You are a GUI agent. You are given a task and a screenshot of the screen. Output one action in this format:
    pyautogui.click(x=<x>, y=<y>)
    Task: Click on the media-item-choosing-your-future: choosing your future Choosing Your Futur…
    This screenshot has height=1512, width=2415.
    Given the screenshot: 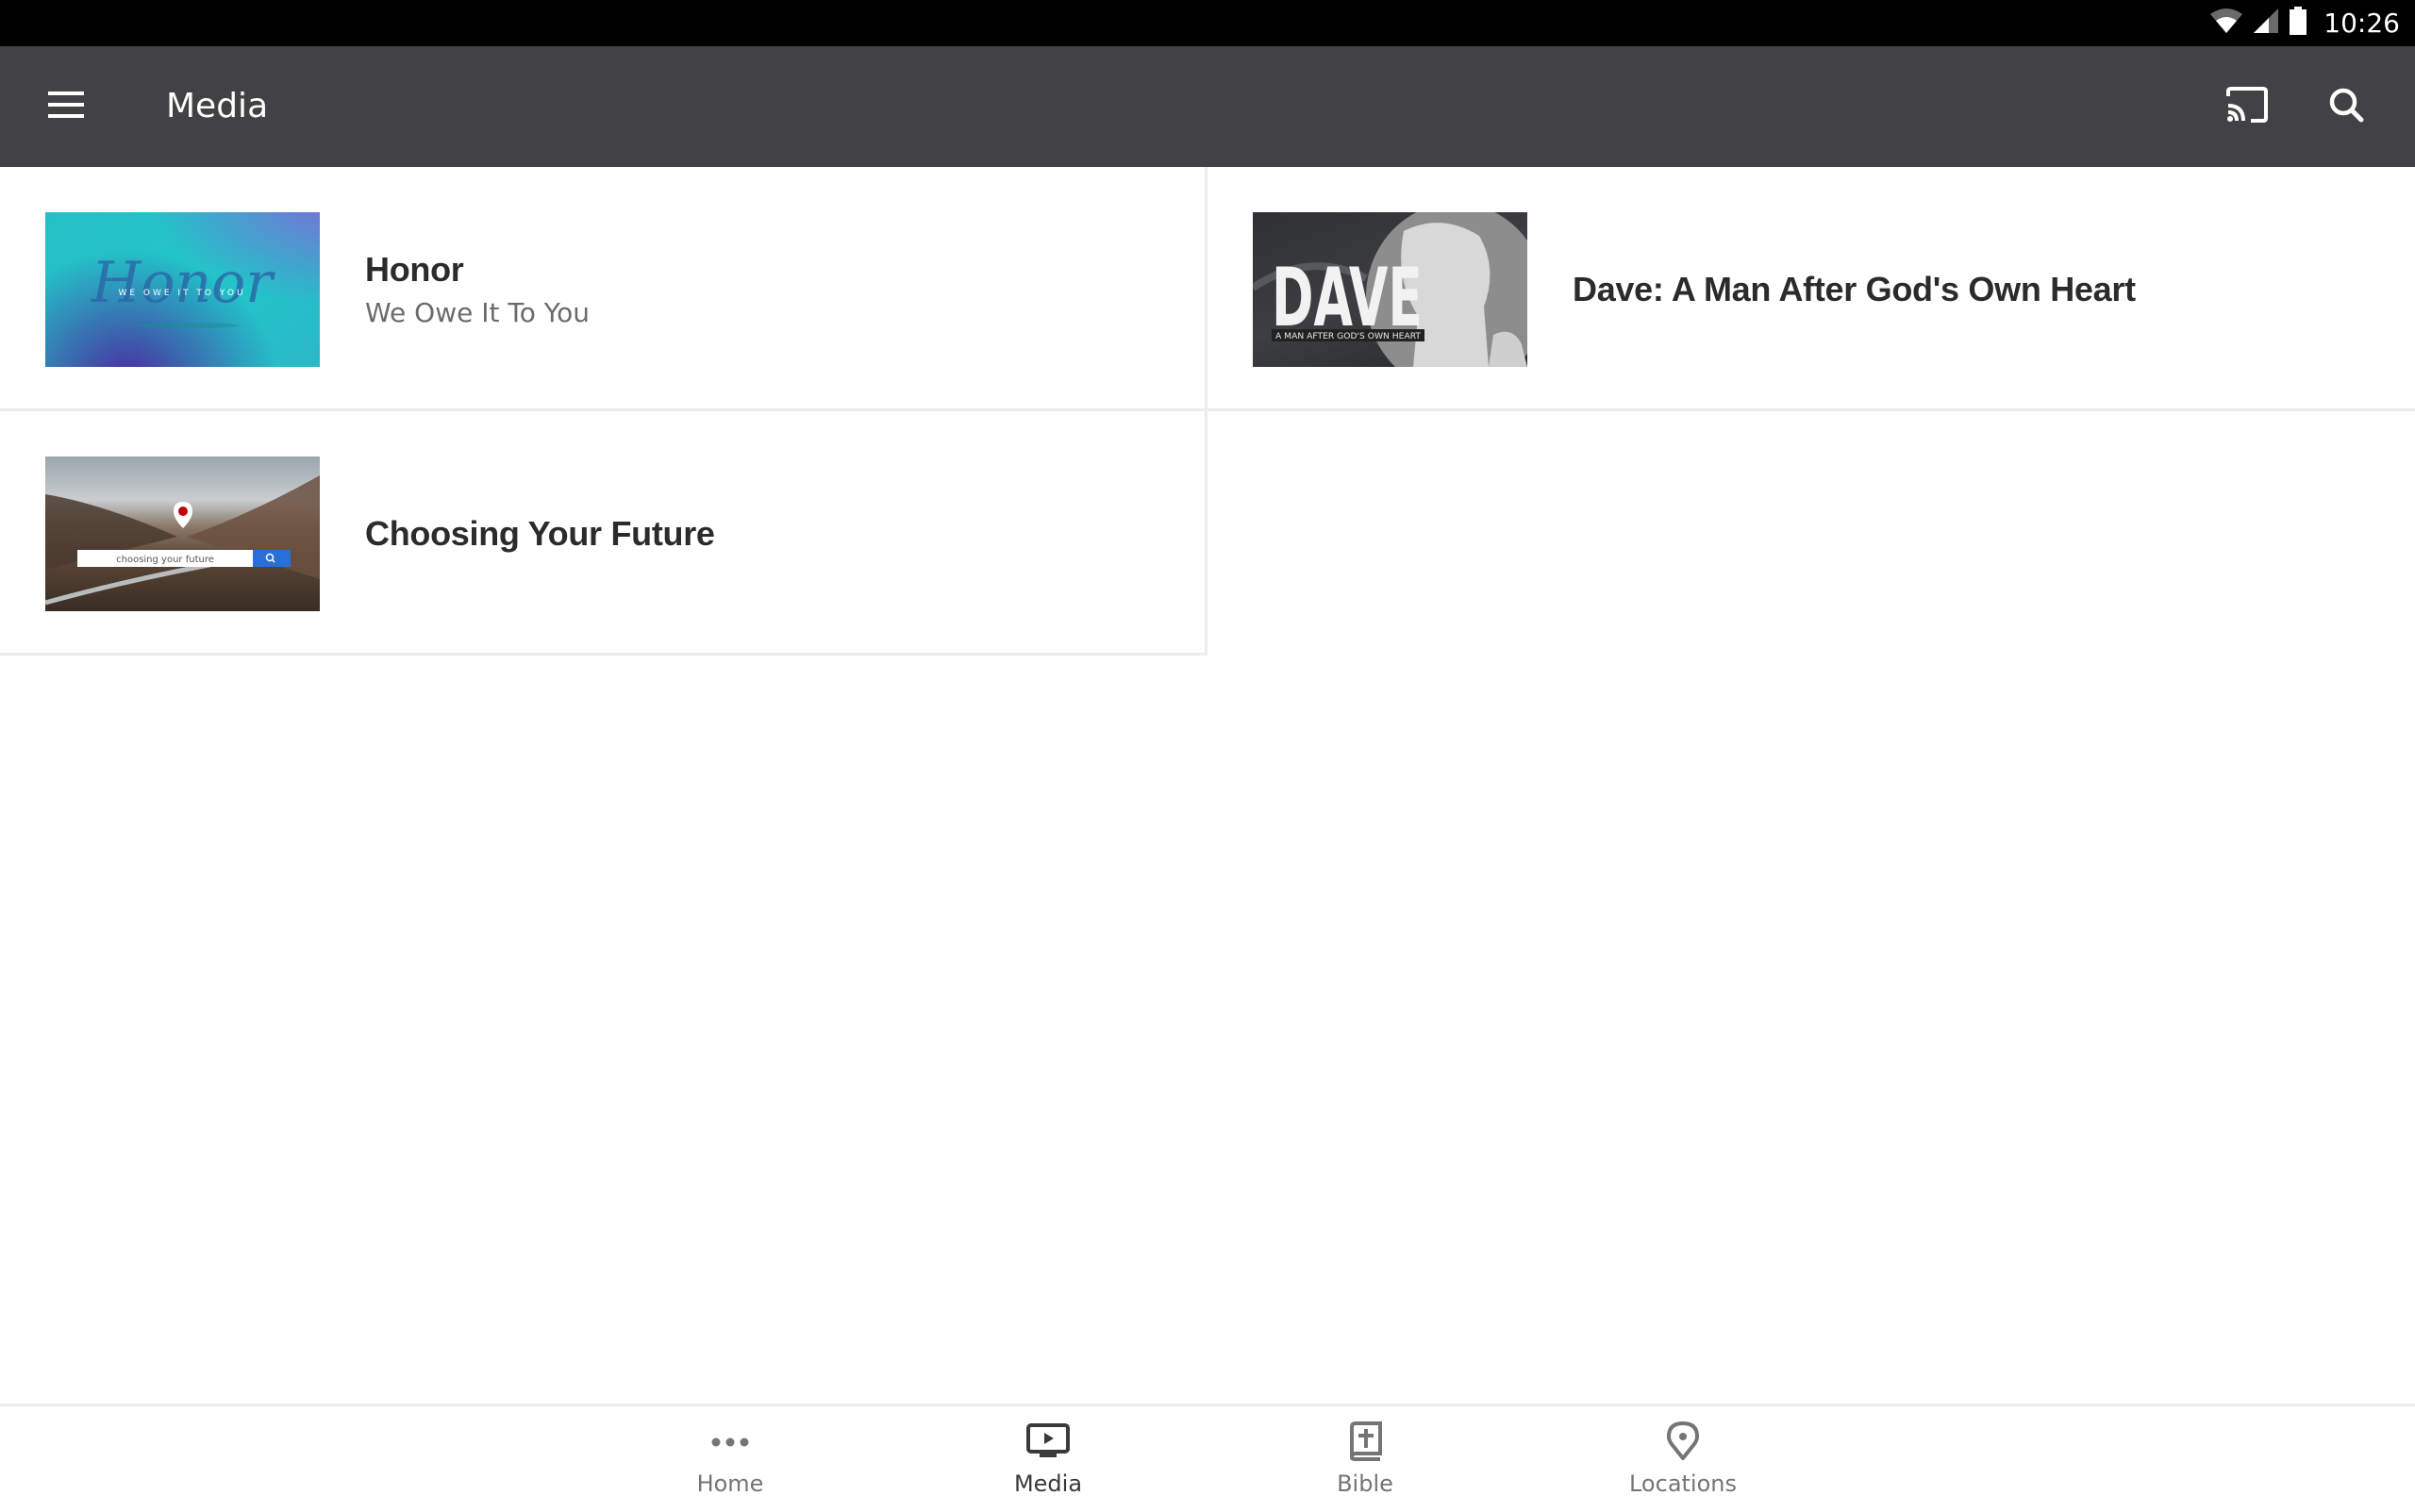 What is the action you would take?
    pyautogui.click(x=604, y=533)
    